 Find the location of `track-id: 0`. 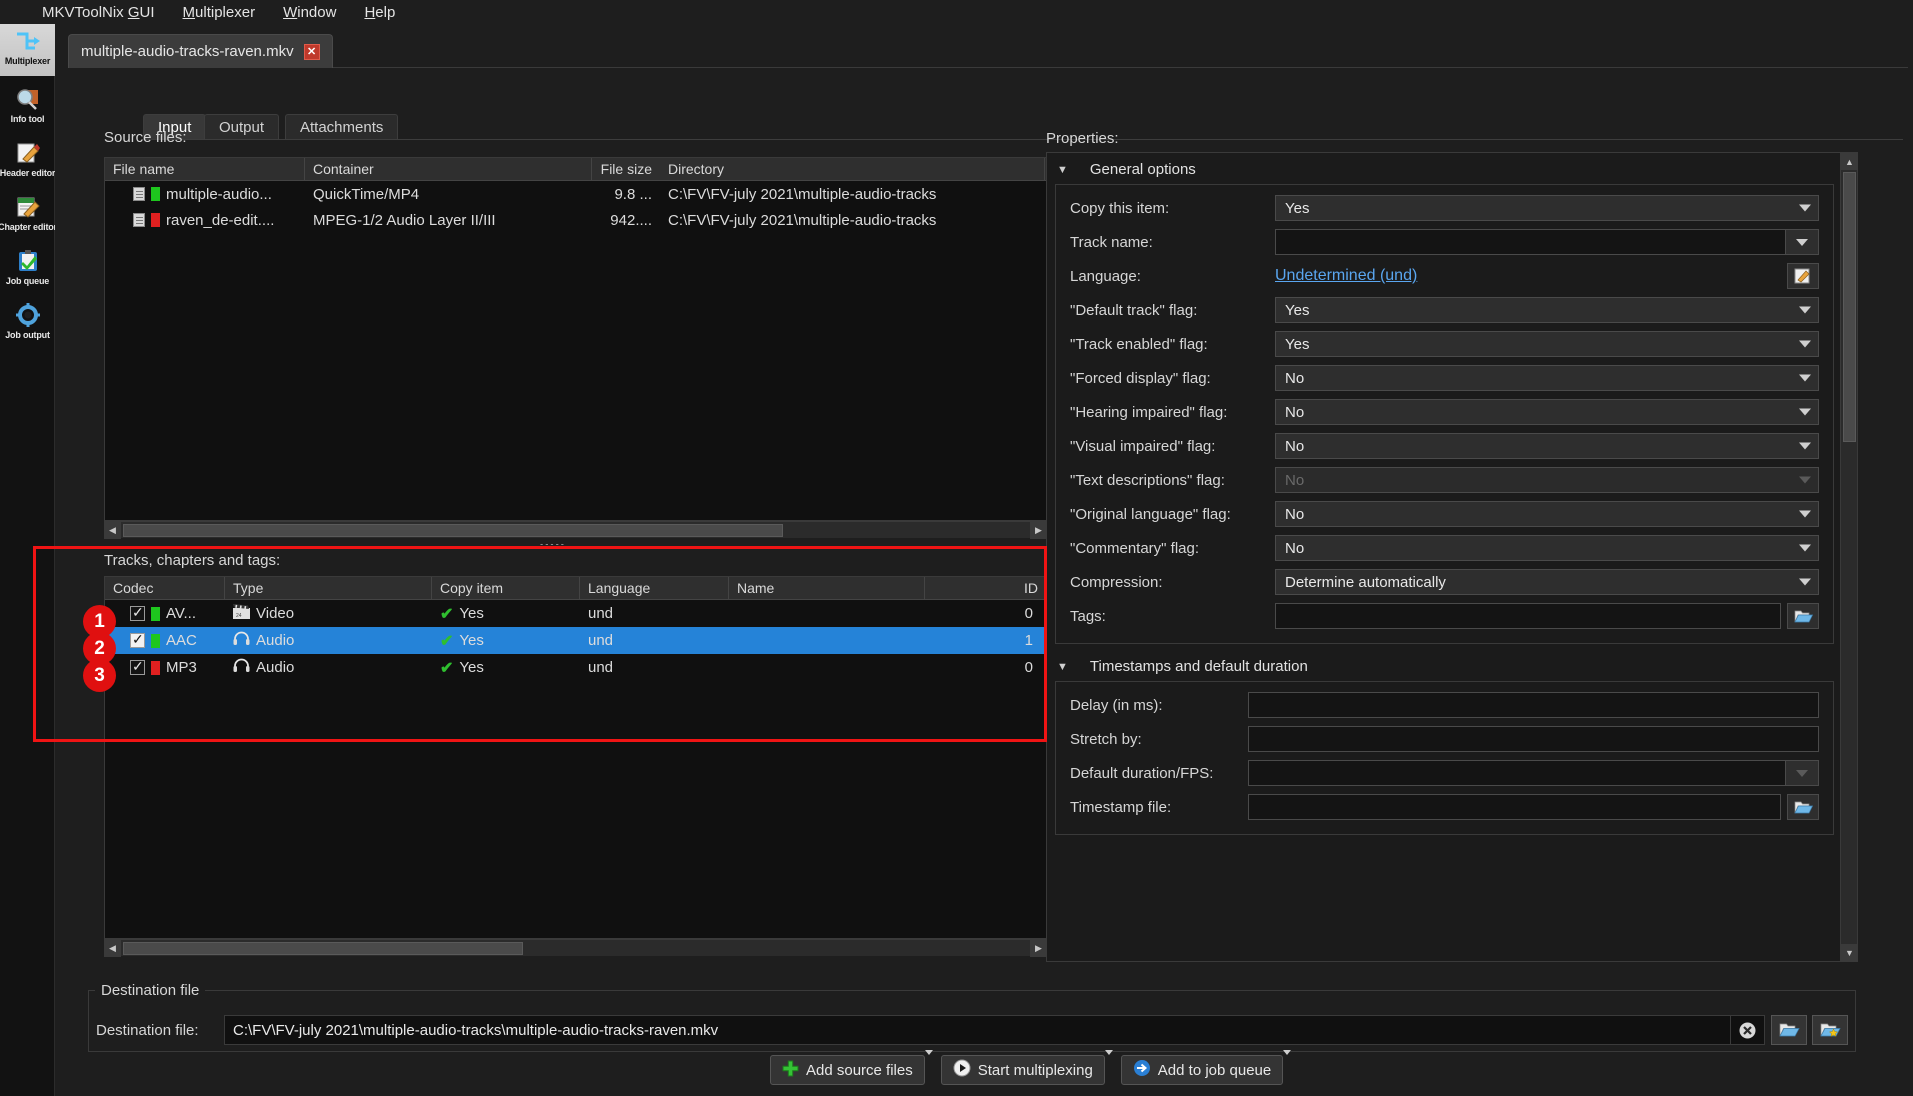

track-id: 0 is located at coordinates (1028, 667).